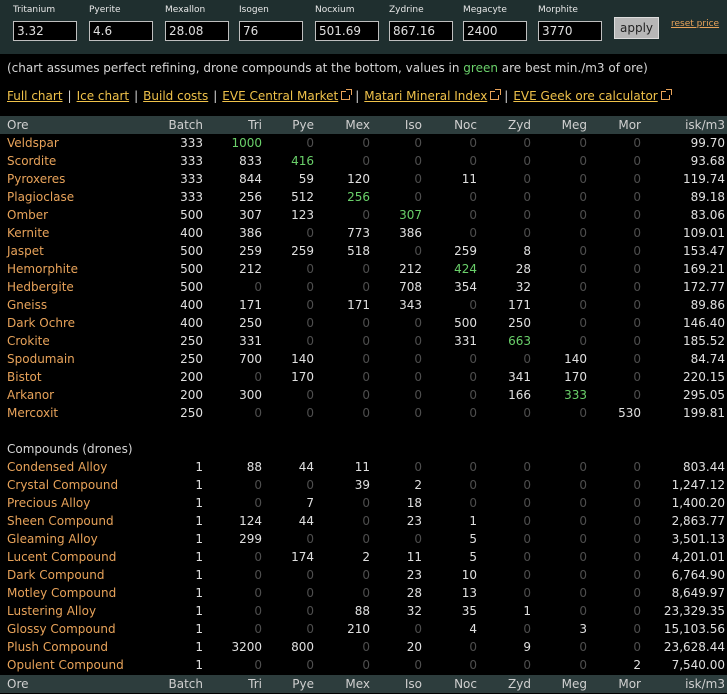  Describe the element at coordinates (495, 31) in the screenshot. I see `megacyte-price-input` at that location.